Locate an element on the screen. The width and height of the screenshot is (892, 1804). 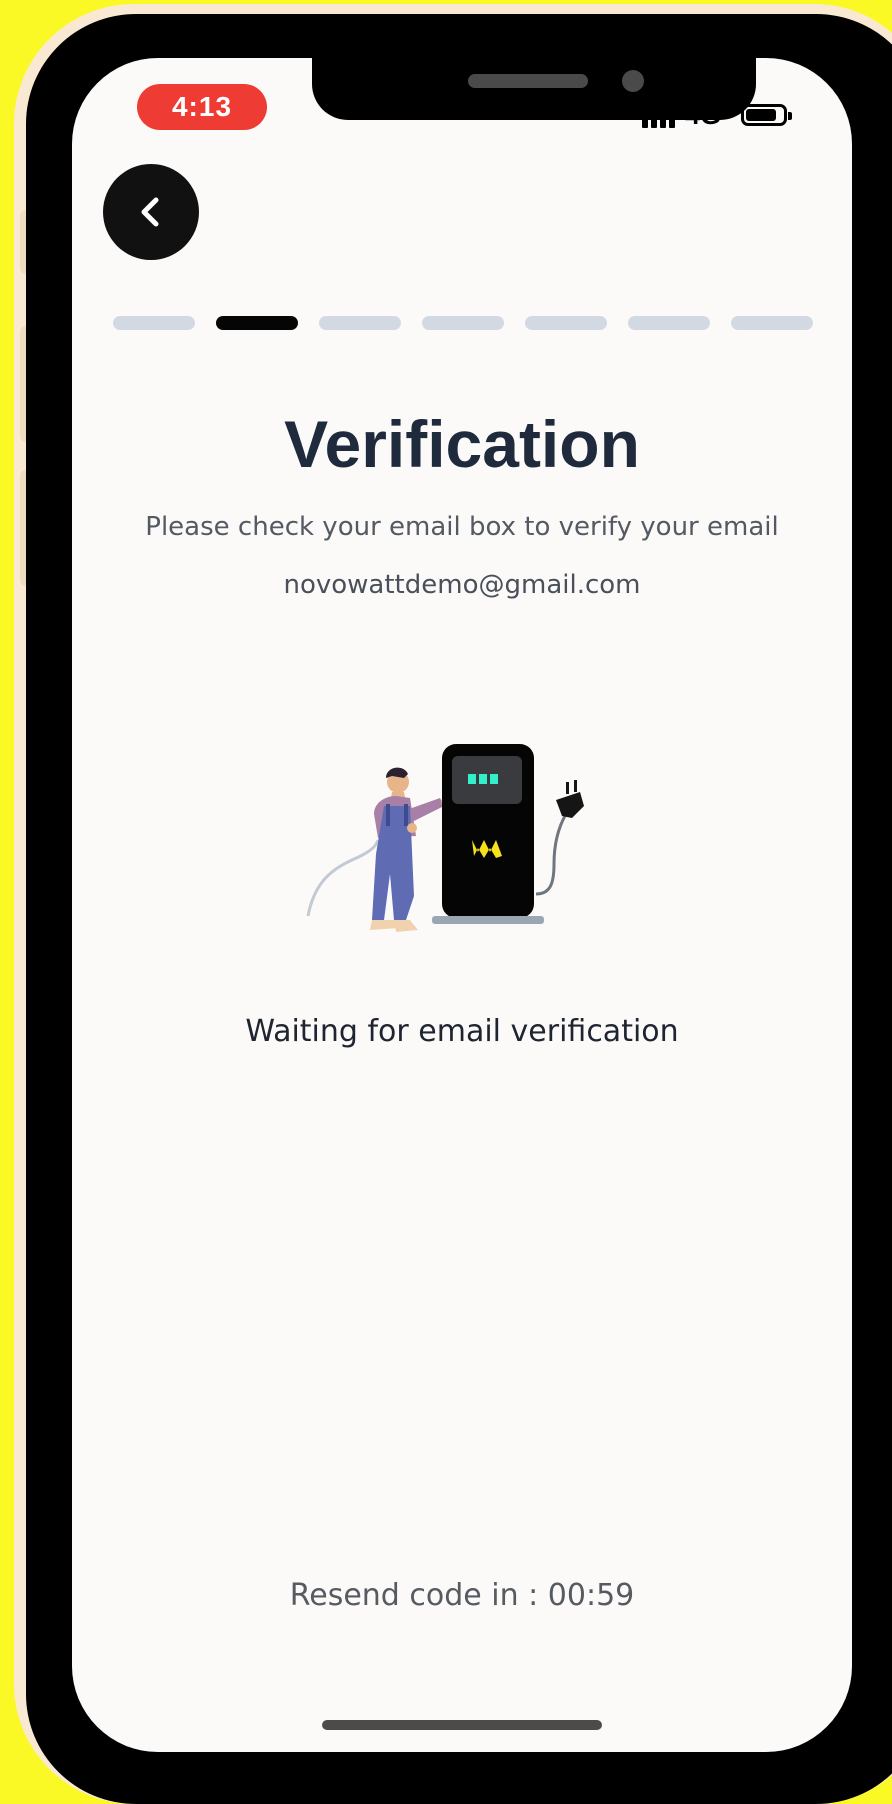
back-button is located at coordinates (151, 212).